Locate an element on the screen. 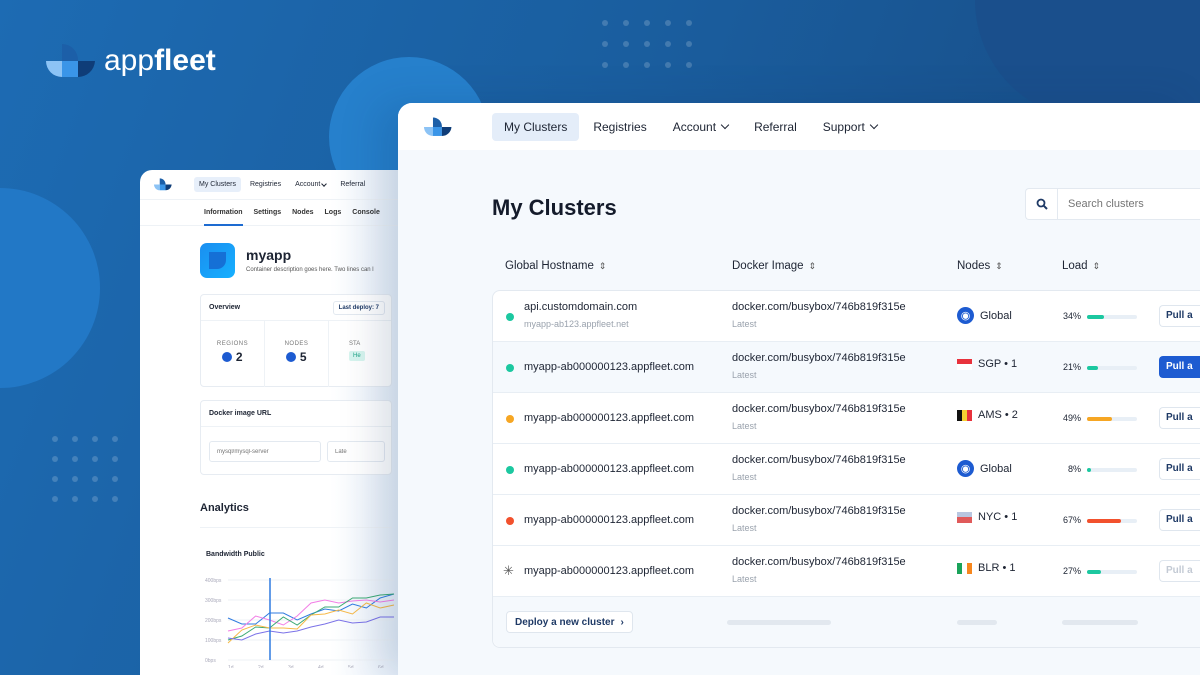 The width and height of the screenshot is (1200, 675). docker-image-input is located at coordinates (265, 451).